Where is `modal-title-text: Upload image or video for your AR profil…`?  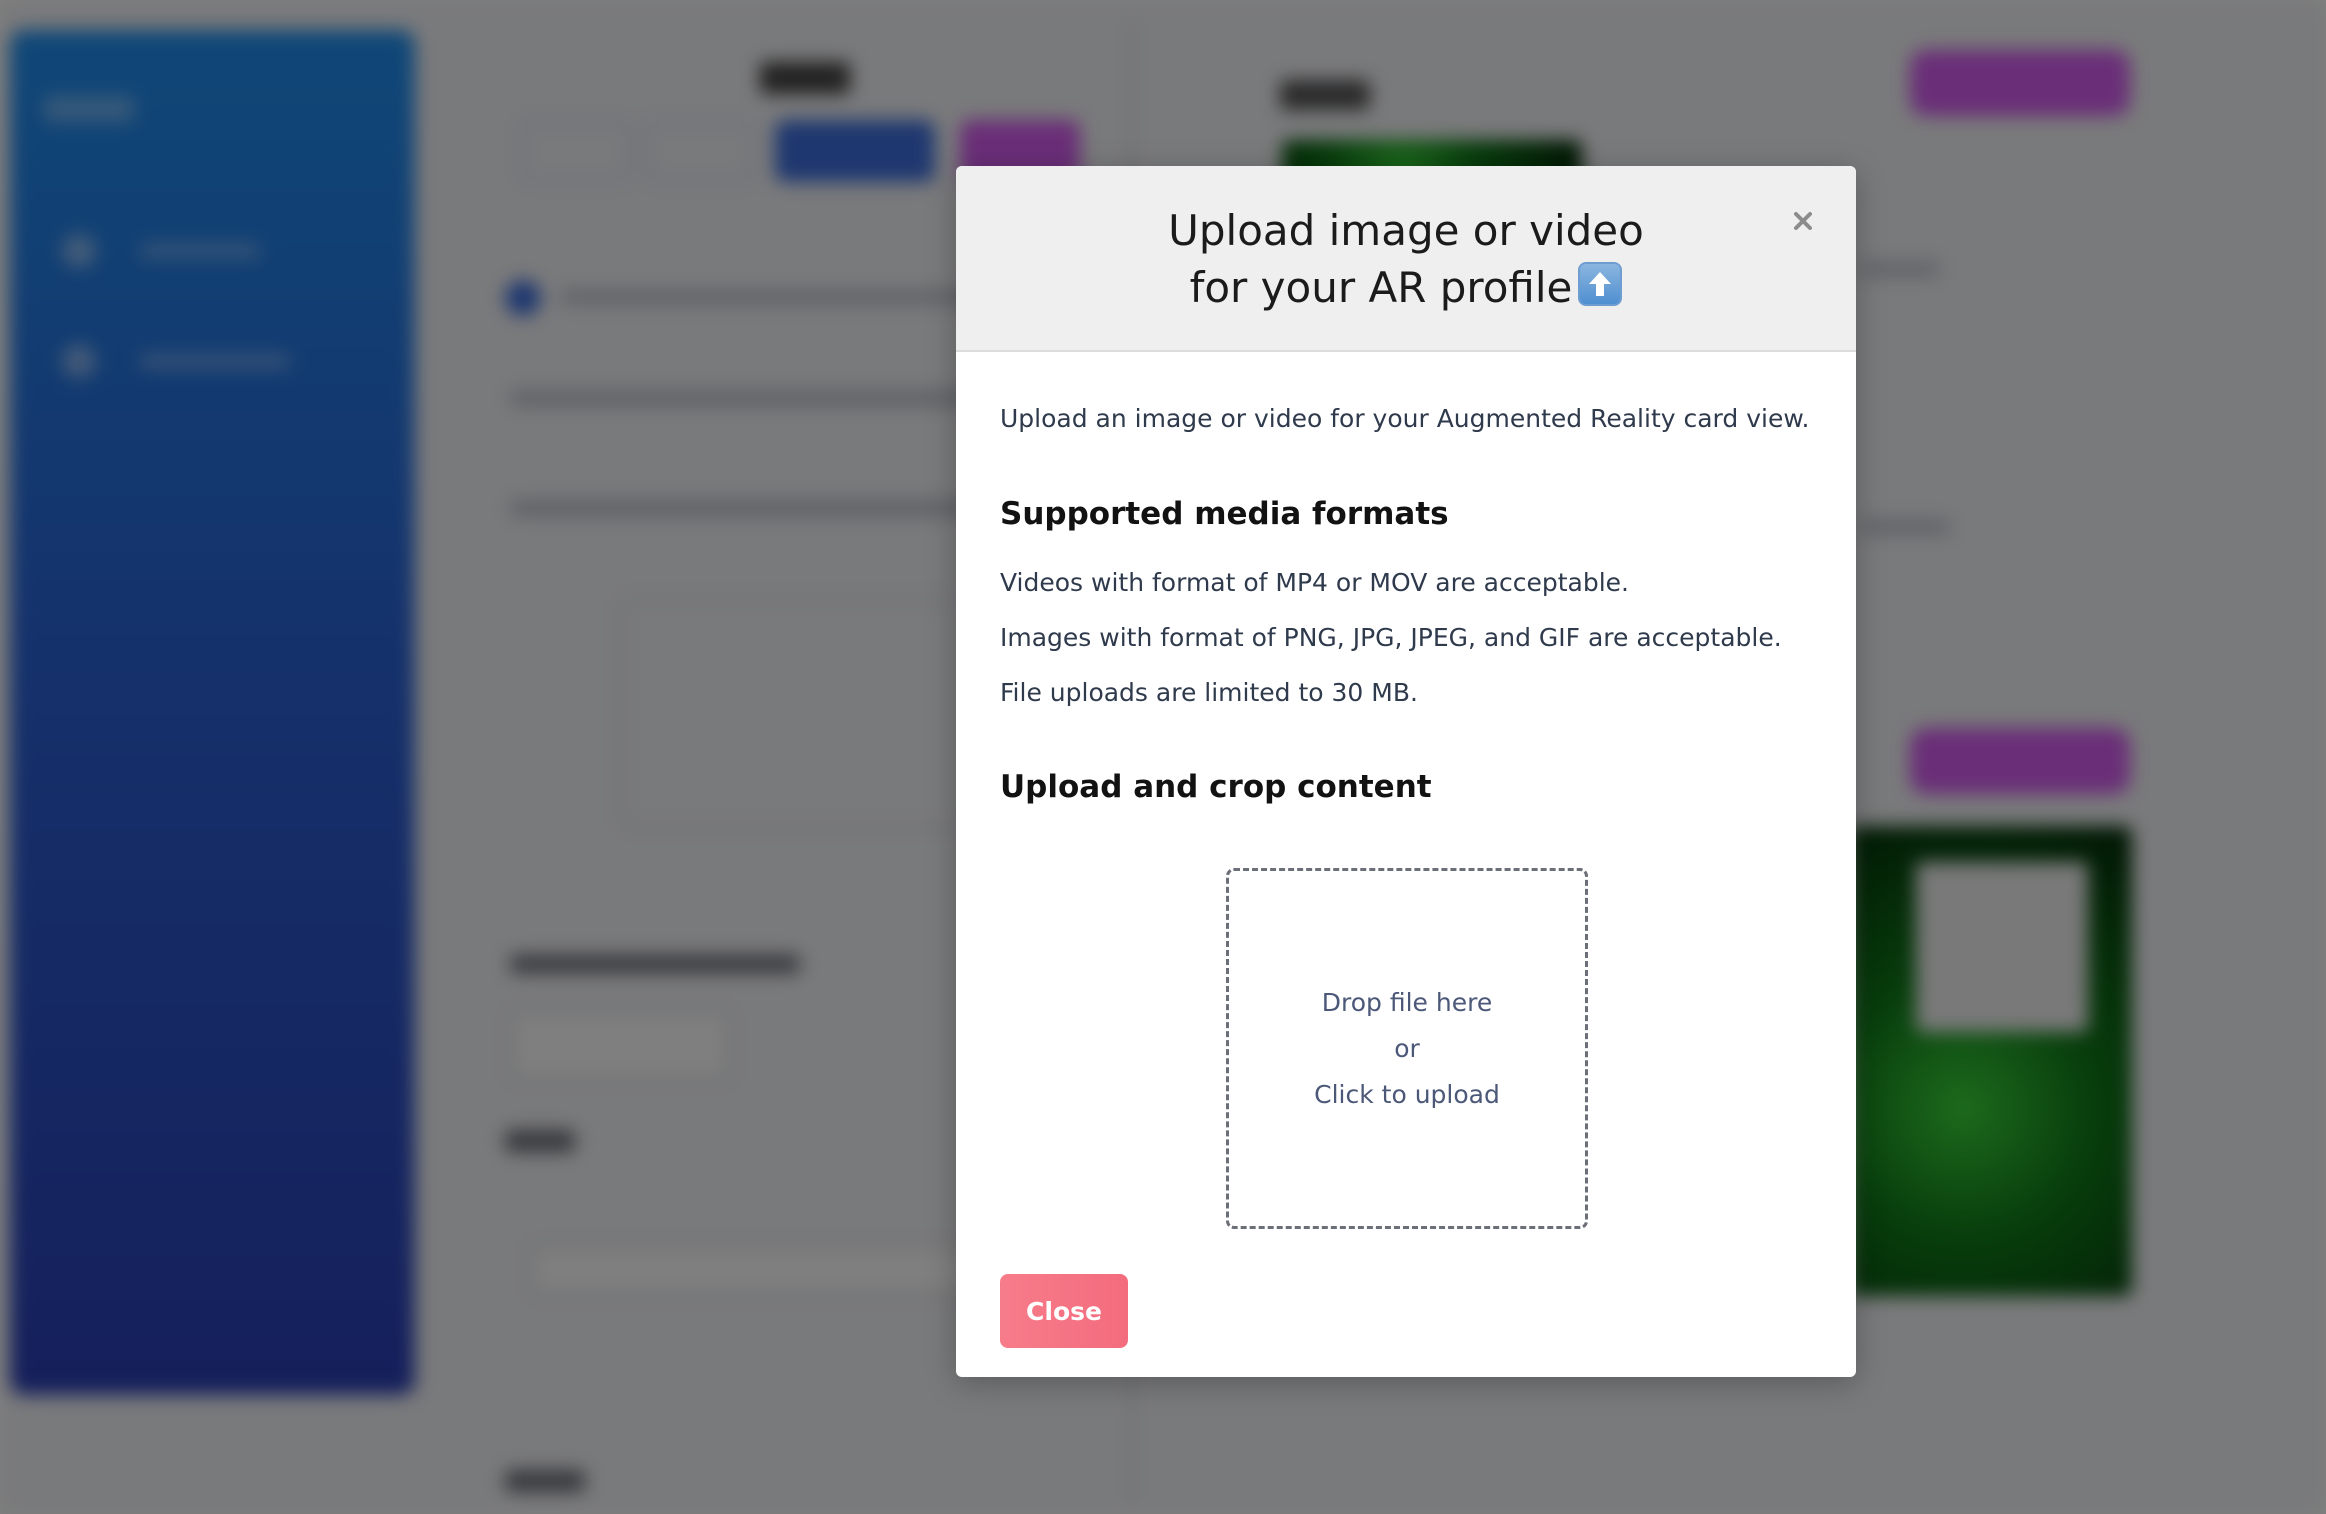
modal-title-text: Upload image or video for your AR profil… is located at coordinates (1406, 259).